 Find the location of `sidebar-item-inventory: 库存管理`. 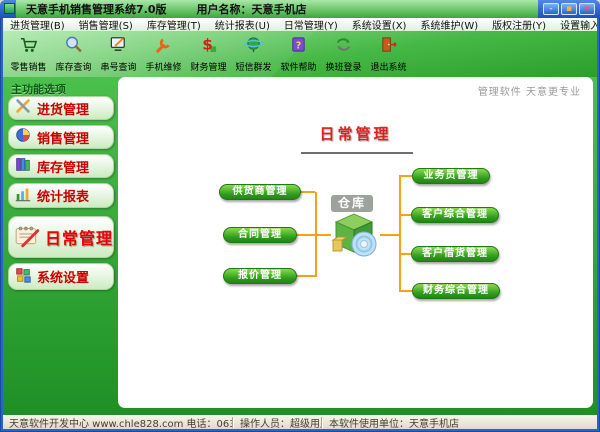

sidebar-item-inventory: 库存管理 is located at coordinates (61, 166).